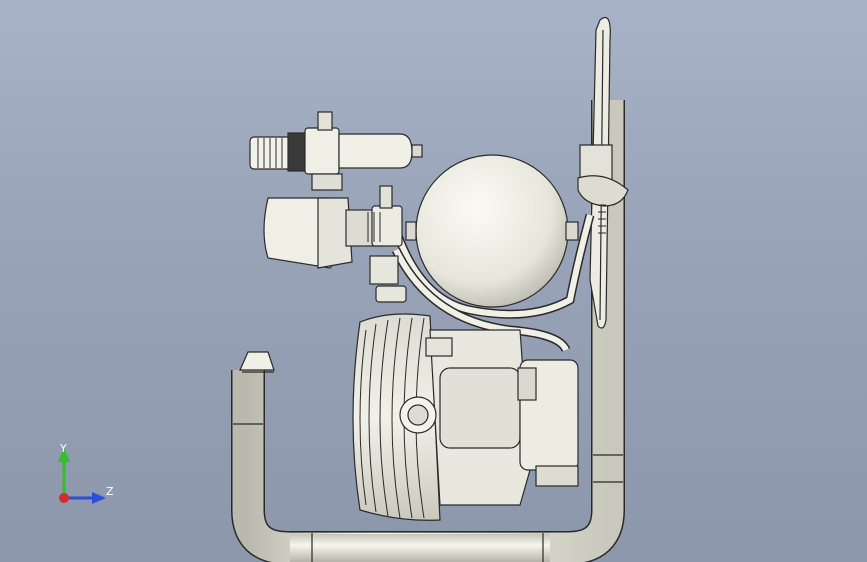 The width and height of the screenshot is (867, 562). Describe the element at coordinates (110, 491) in the screenshot. I see `z-axis-label: Z` at that location.